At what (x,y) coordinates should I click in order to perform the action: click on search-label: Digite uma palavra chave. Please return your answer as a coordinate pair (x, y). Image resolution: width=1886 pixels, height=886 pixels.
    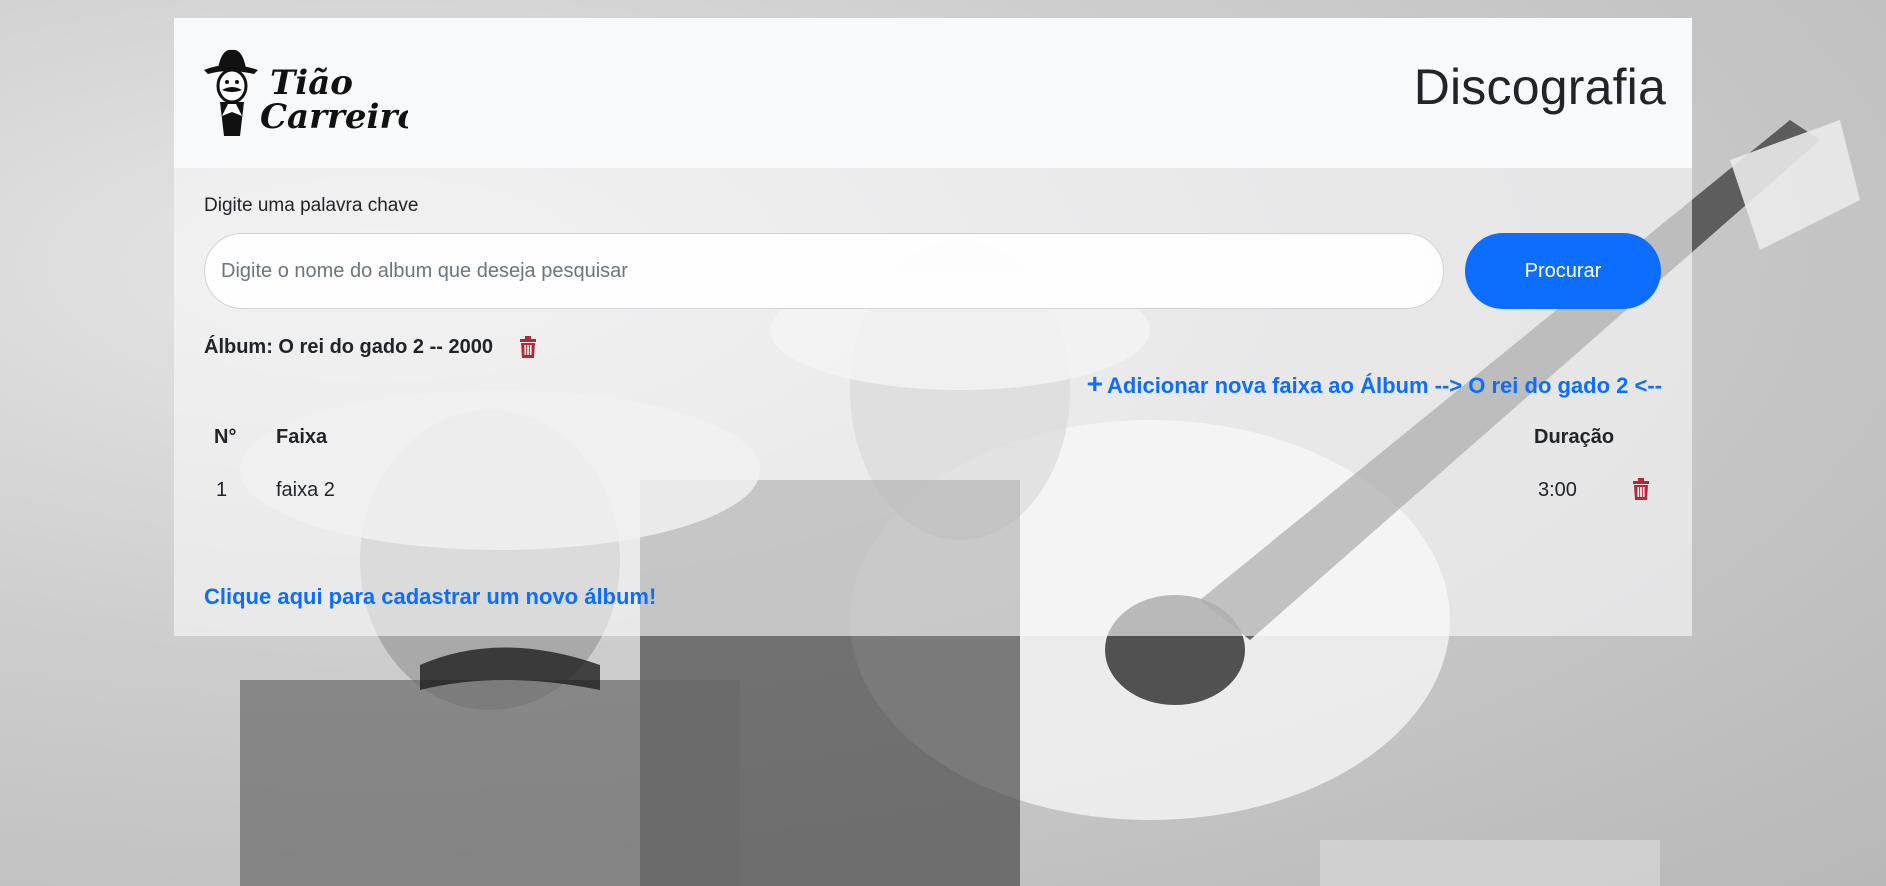
    Looking at the image, I should click on (311, 205).